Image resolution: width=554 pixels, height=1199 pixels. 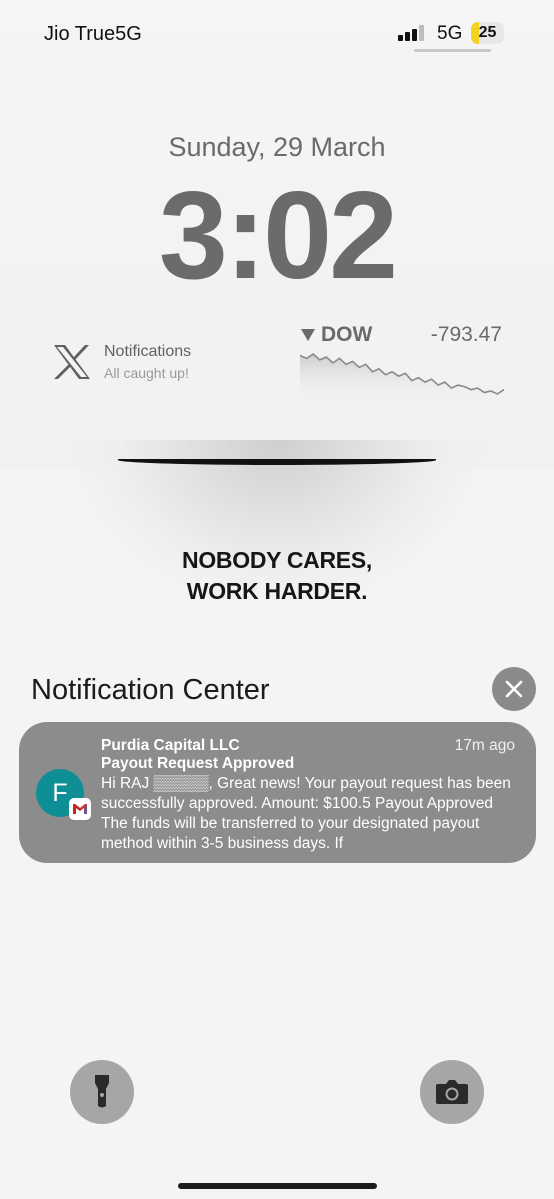 I want to click on notification-center-title: Notification Center, so click(x=150, y=690).